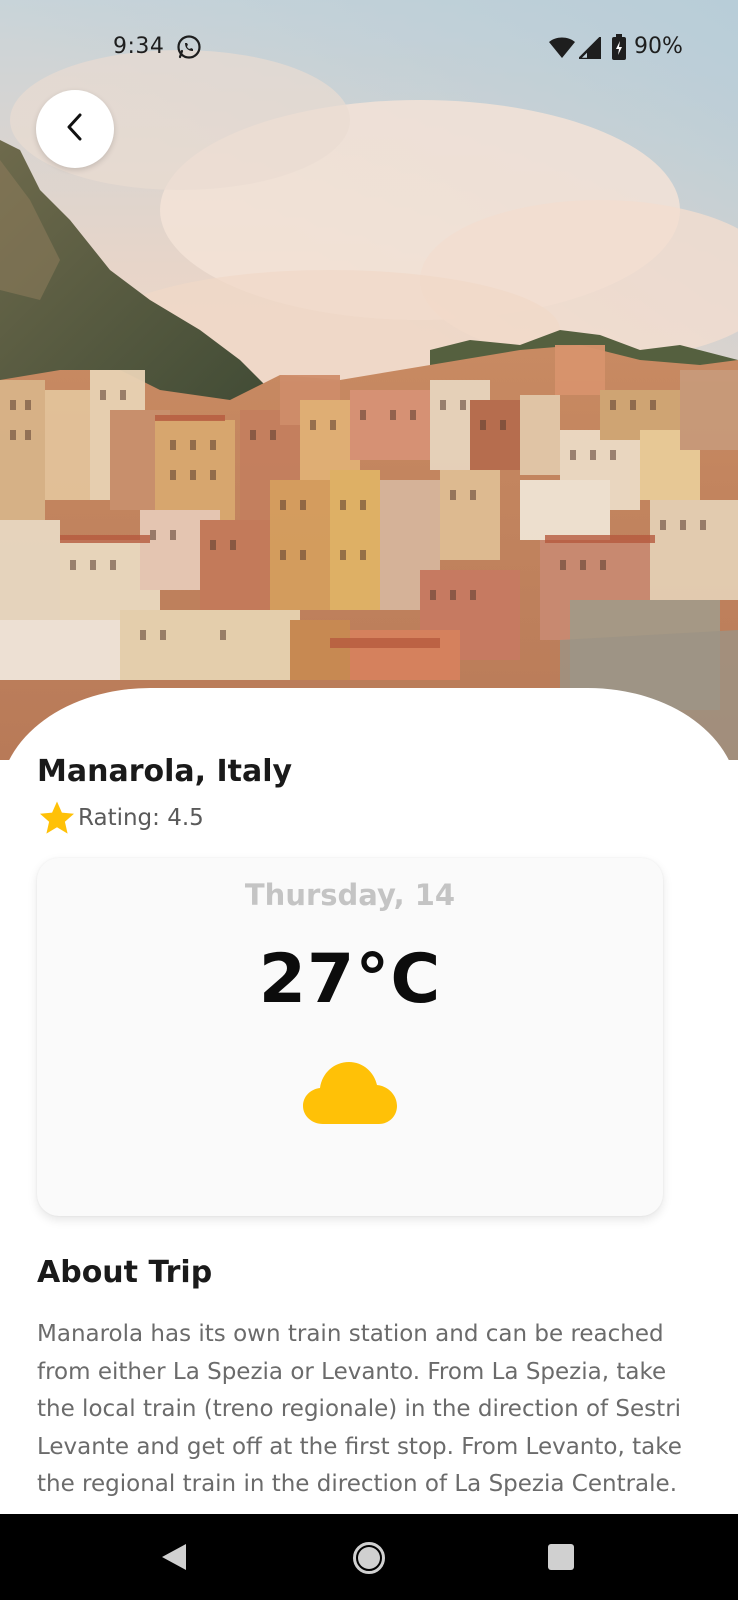  What do you see at coordinates (139, 46) in the screenshot?
I see `status-time: 9:34` at bounding box center [139, 46].